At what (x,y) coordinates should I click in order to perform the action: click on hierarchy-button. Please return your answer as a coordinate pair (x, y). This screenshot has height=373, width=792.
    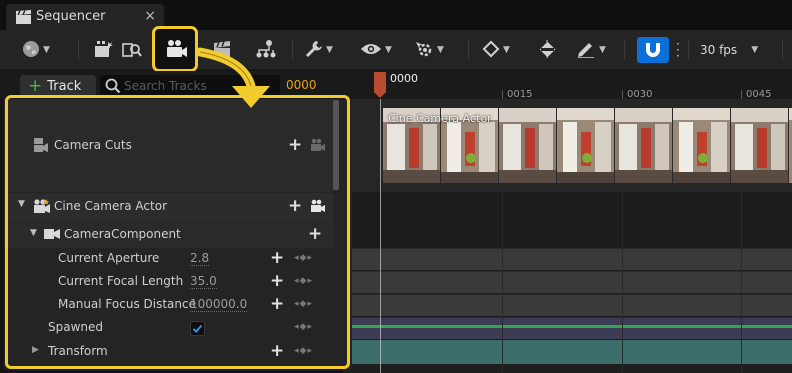
    Looking at the image, I should click on (266, 50).